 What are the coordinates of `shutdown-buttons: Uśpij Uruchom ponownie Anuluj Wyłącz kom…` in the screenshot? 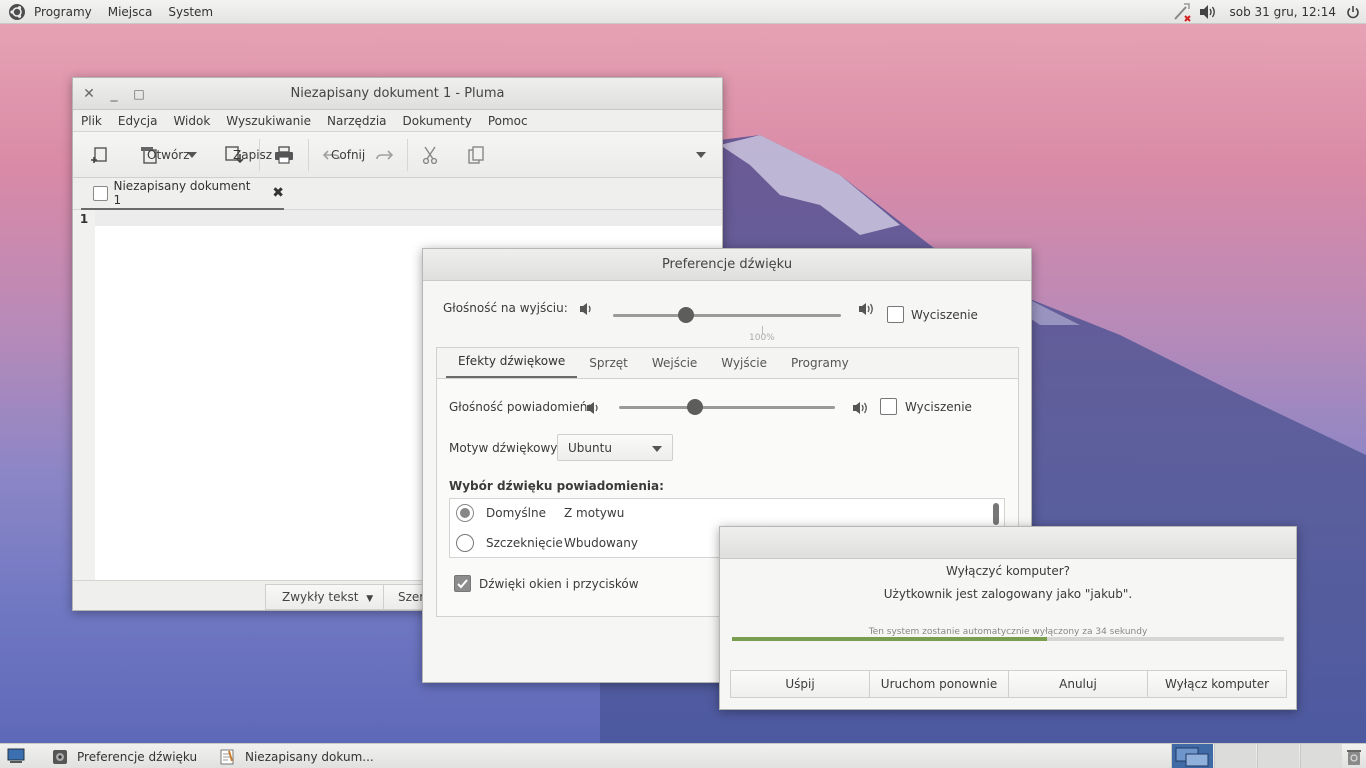 It's located at (1008, 684).